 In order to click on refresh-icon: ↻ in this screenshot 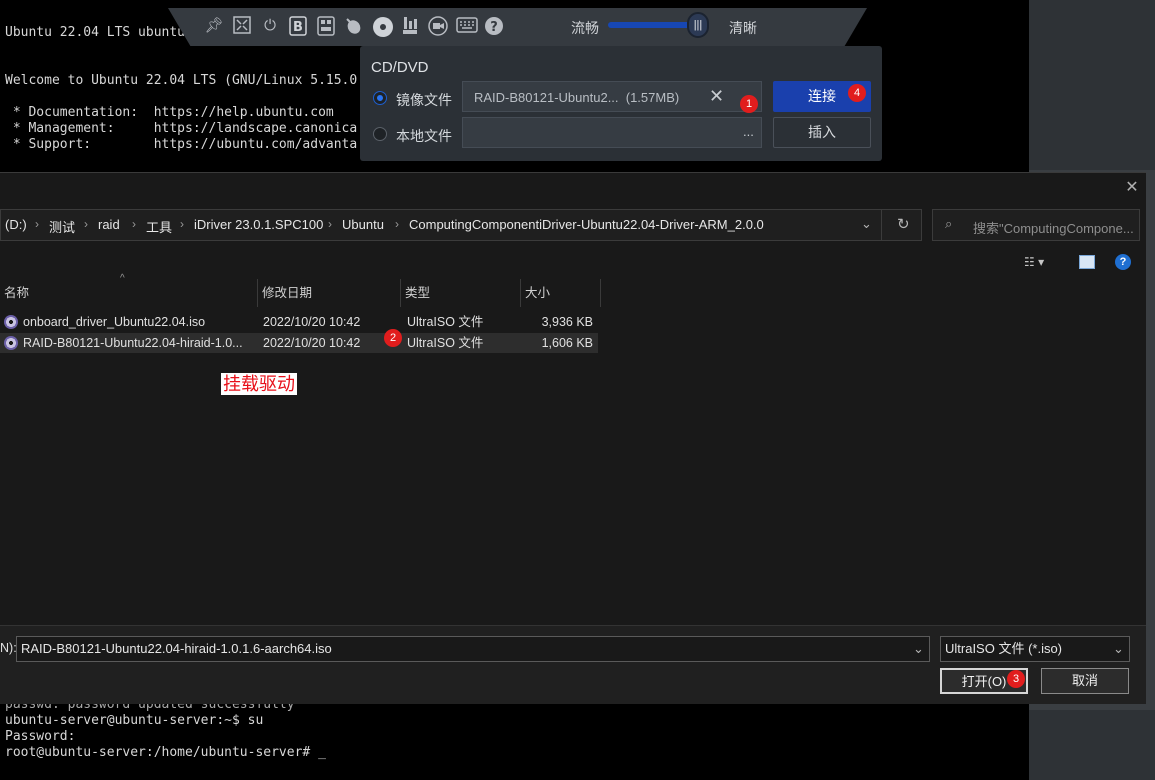, I will do `click(903, 224)`.